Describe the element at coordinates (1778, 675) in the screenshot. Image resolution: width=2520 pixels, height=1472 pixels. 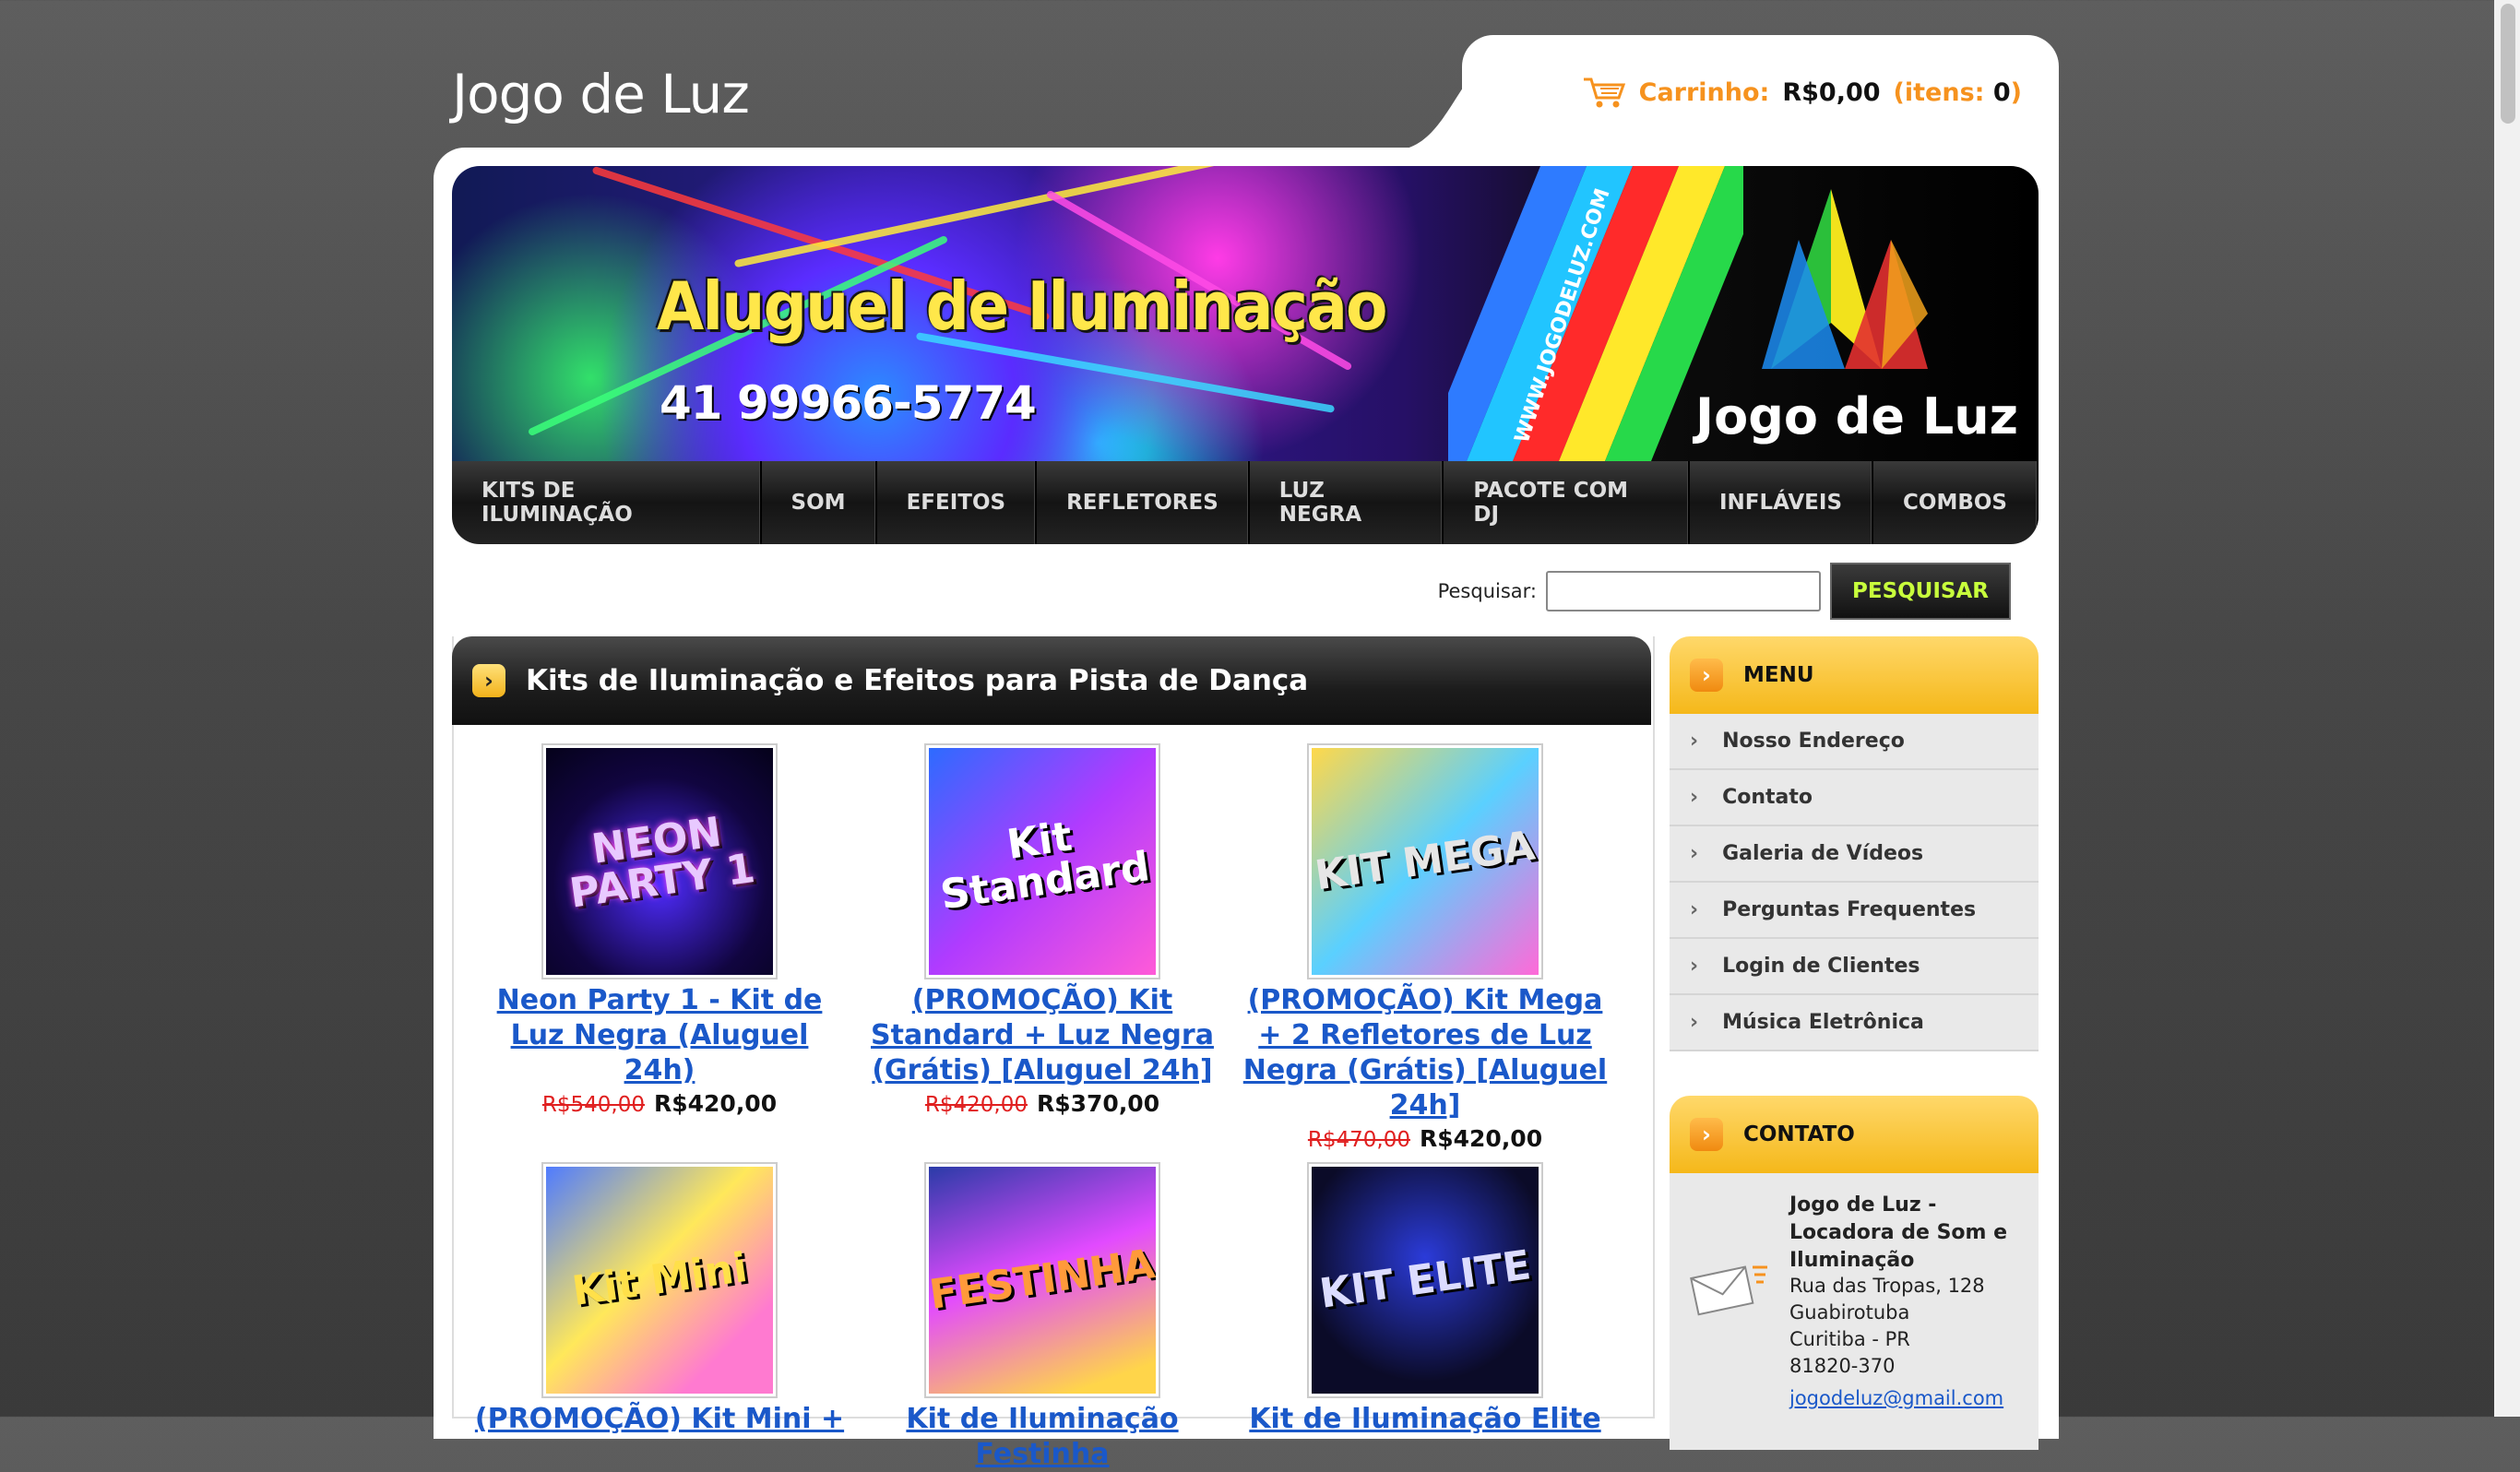
I see `sidebar-menu-title: MENU` at that location.